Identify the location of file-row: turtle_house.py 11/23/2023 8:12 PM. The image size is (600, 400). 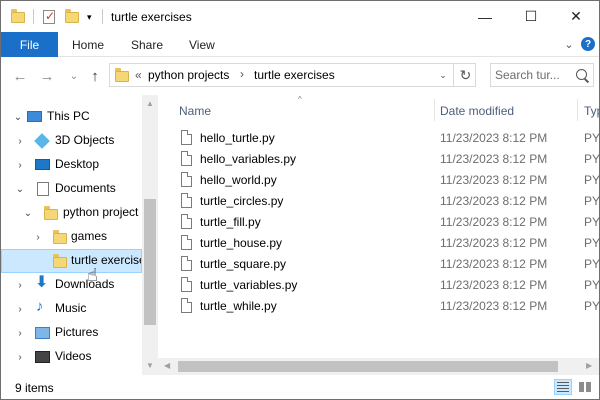
(386, 243).